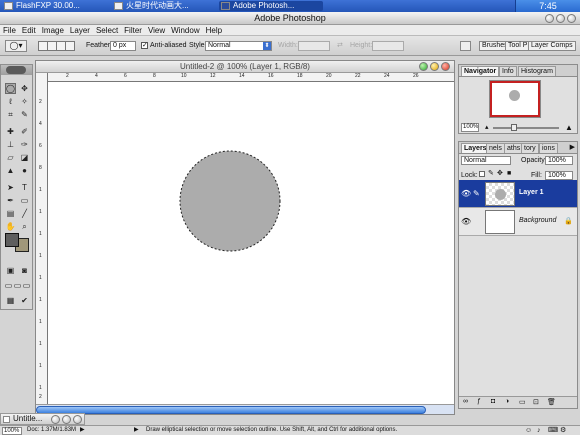  I want to click on palette-tab-layer-comps: Layer Comps, so click(552, 46).